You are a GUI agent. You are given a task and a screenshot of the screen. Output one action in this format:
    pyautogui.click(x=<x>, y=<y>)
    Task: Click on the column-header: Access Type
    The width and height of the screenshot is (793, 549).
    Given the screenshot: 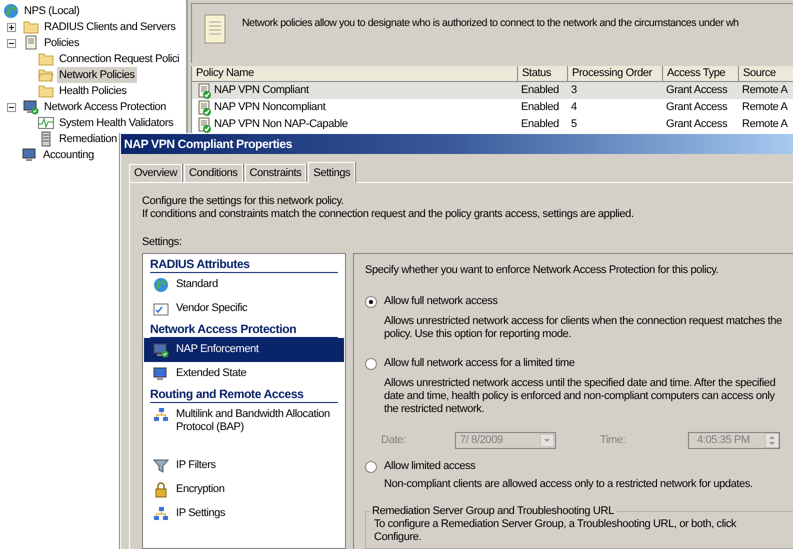 What is the action you would take?
    pyautogui.click(x=701, y=74)
    